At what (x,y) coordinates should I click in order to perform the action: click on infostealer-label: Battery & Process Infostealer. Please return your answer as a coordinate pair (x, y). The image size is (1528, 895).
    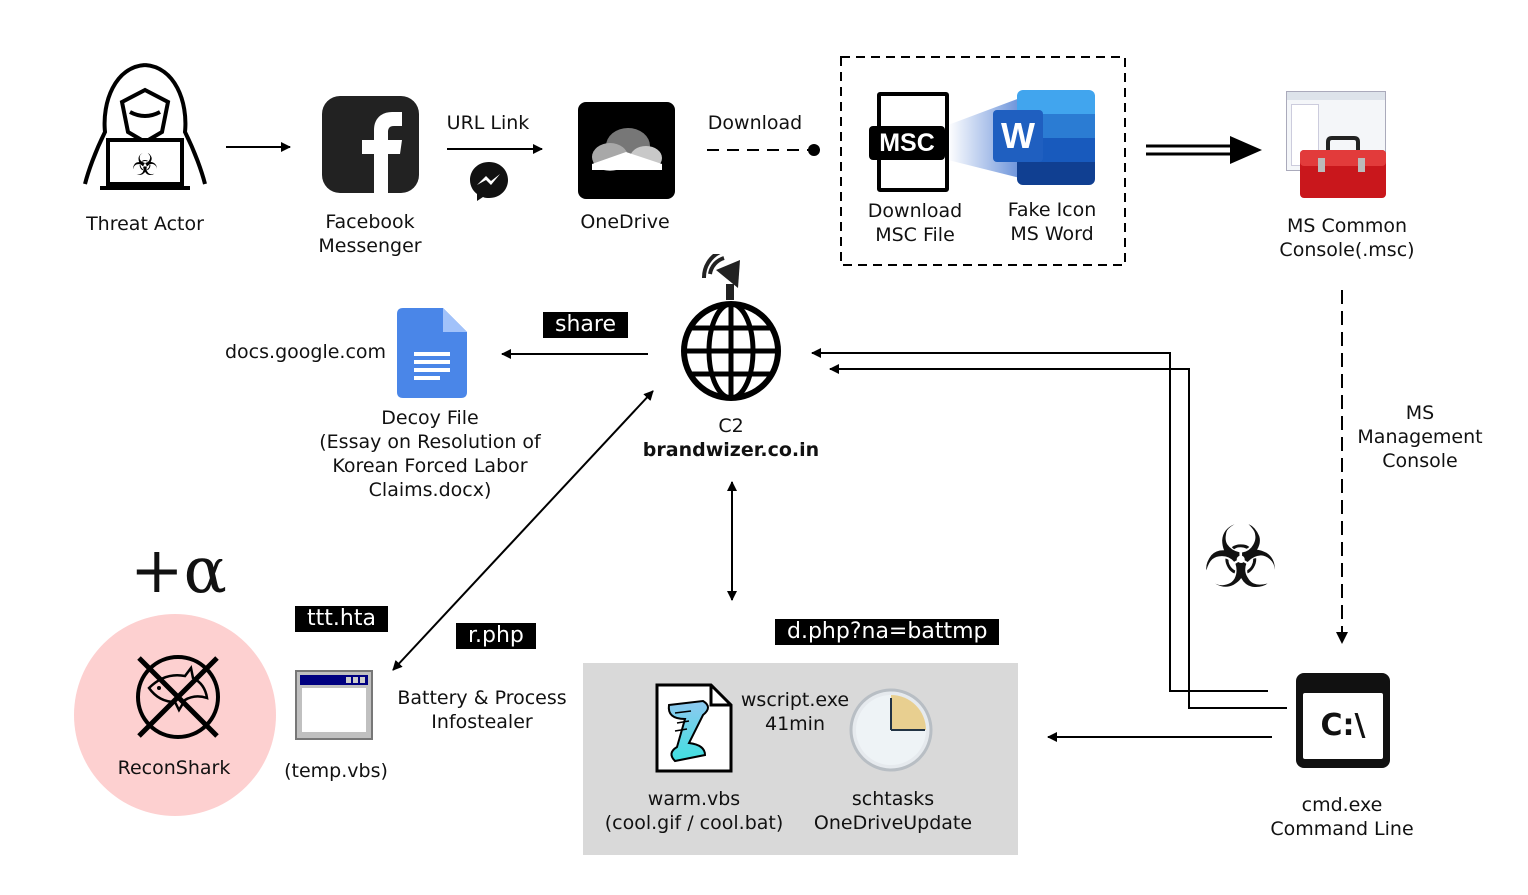
    Looking at the image, I should click on (481, 710).